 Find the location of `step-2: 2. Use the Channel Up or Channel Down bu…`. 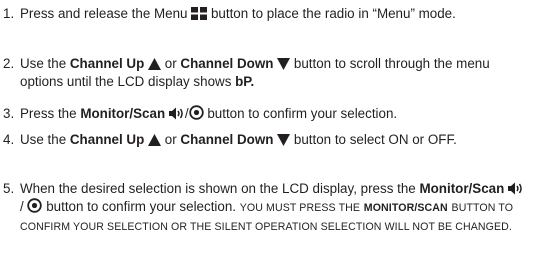

step-2: 2. Use the Channel Up or Channel Down bu… is located at coordinates (265, 73).